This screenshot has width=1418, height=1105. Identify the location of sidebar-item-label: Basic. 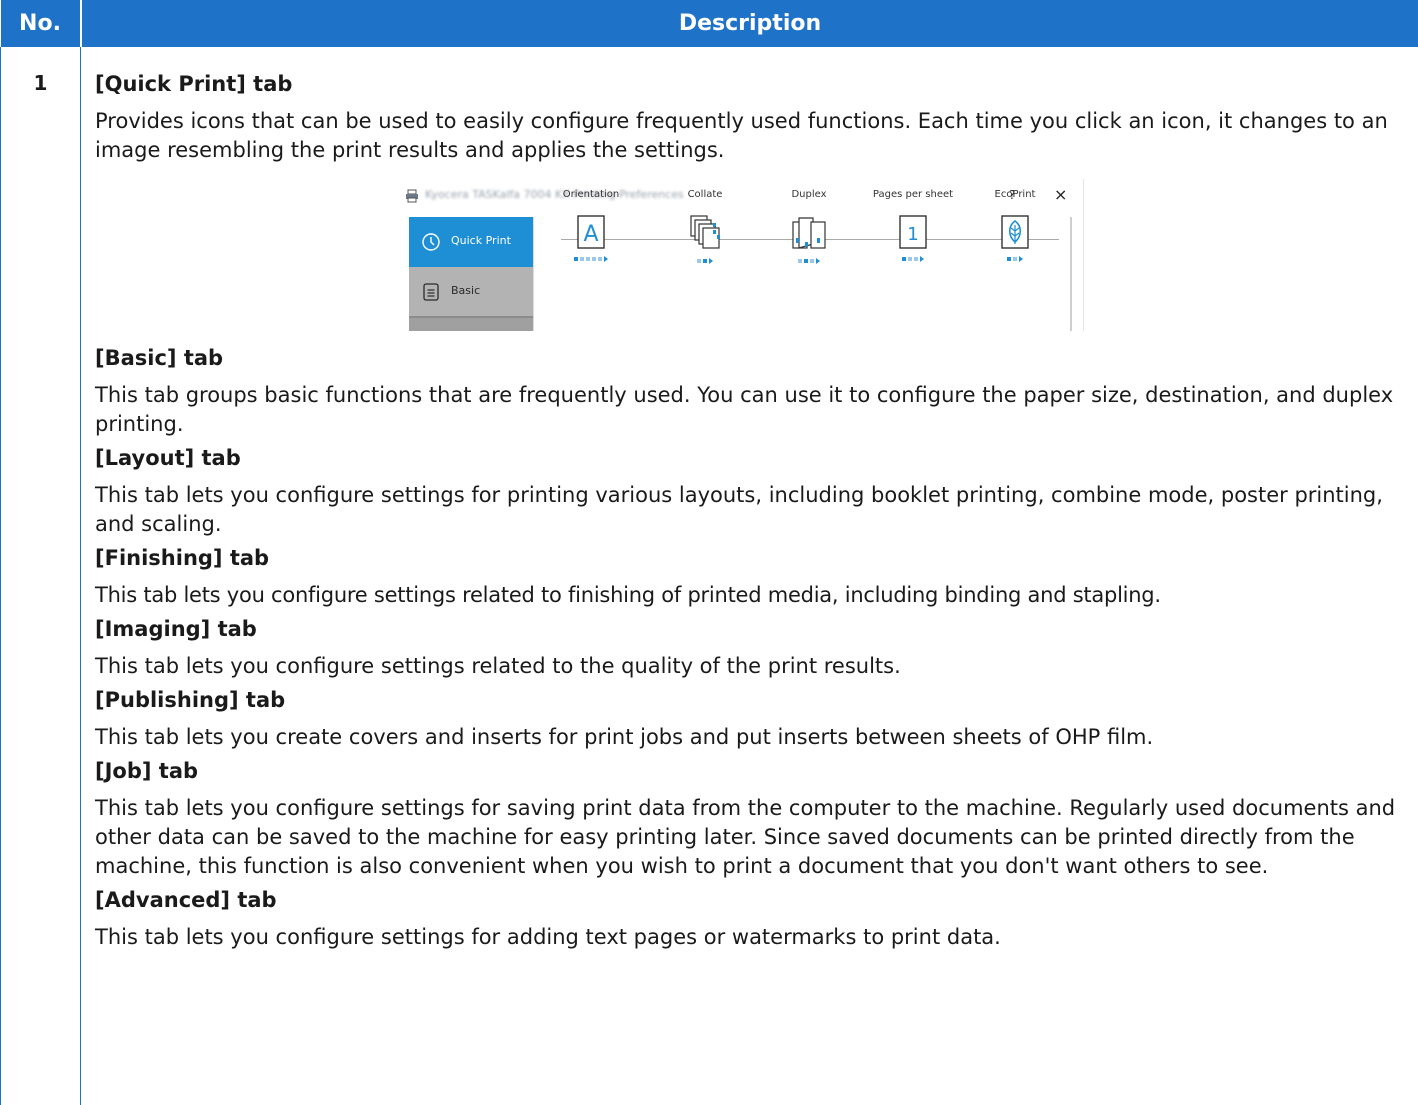
(465, 290).